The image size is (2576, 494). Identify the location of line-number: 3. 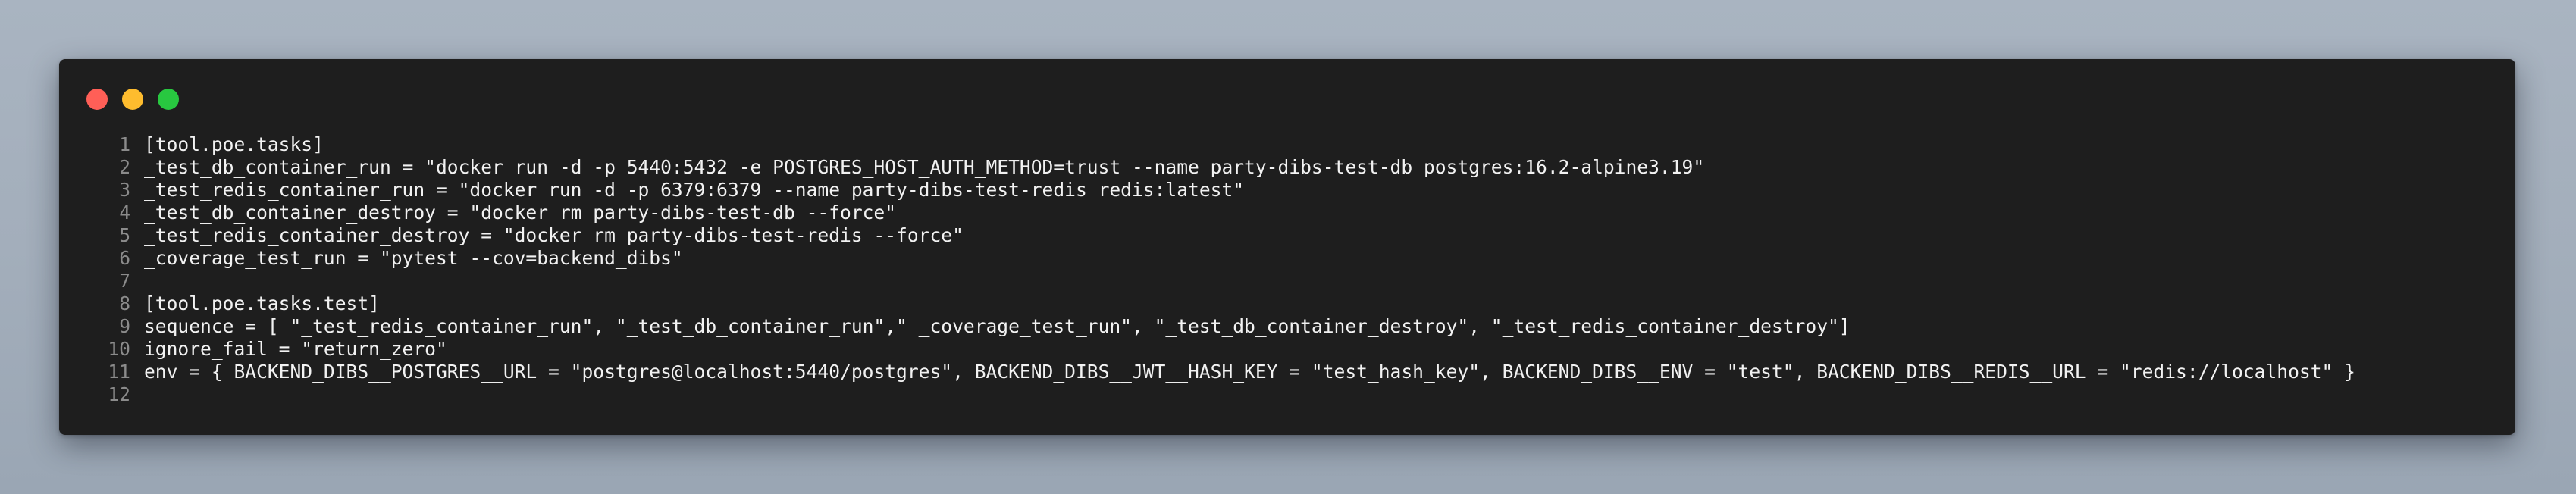
(124, 190).